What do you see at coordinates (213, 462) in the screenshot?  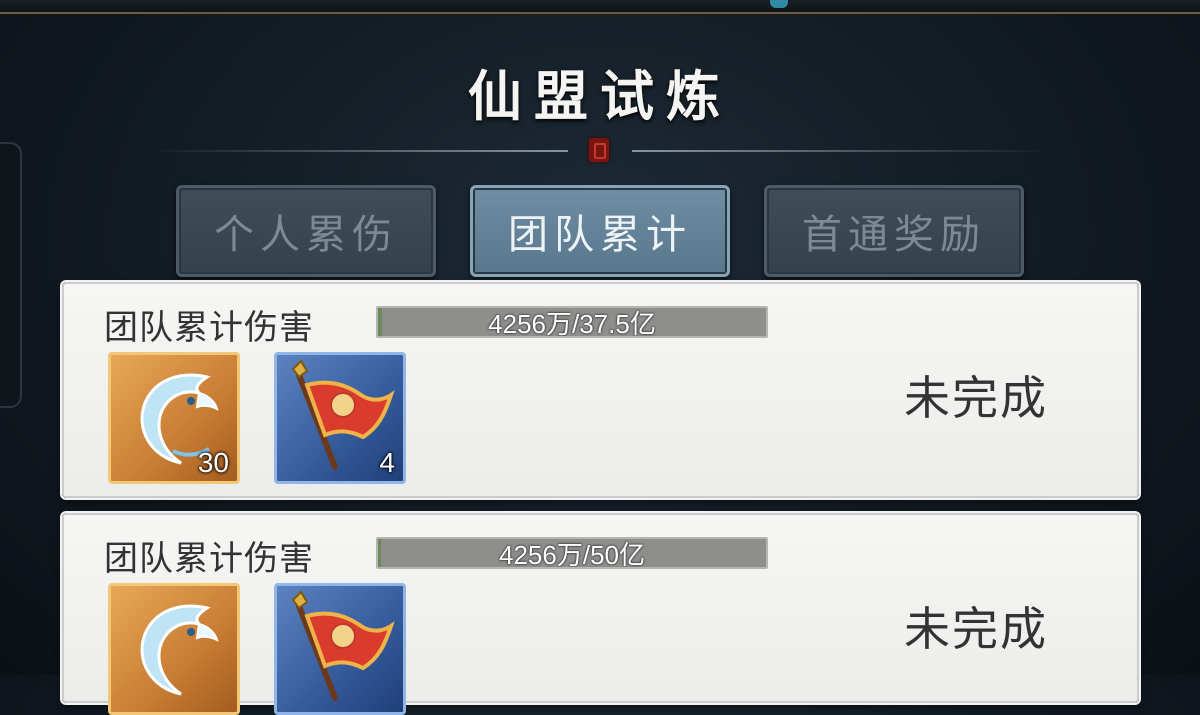 I see `item-count: 30` at bounding box center [213, 462].